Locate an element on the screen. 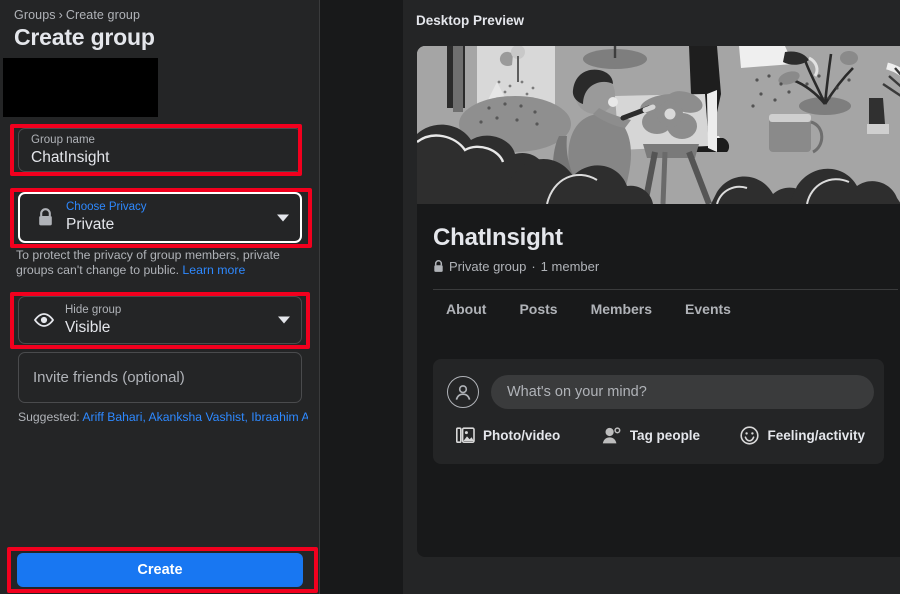 The width and height of the screenshot is (900, 594). group-name-label: Group name is located at coordinates (63, 140).